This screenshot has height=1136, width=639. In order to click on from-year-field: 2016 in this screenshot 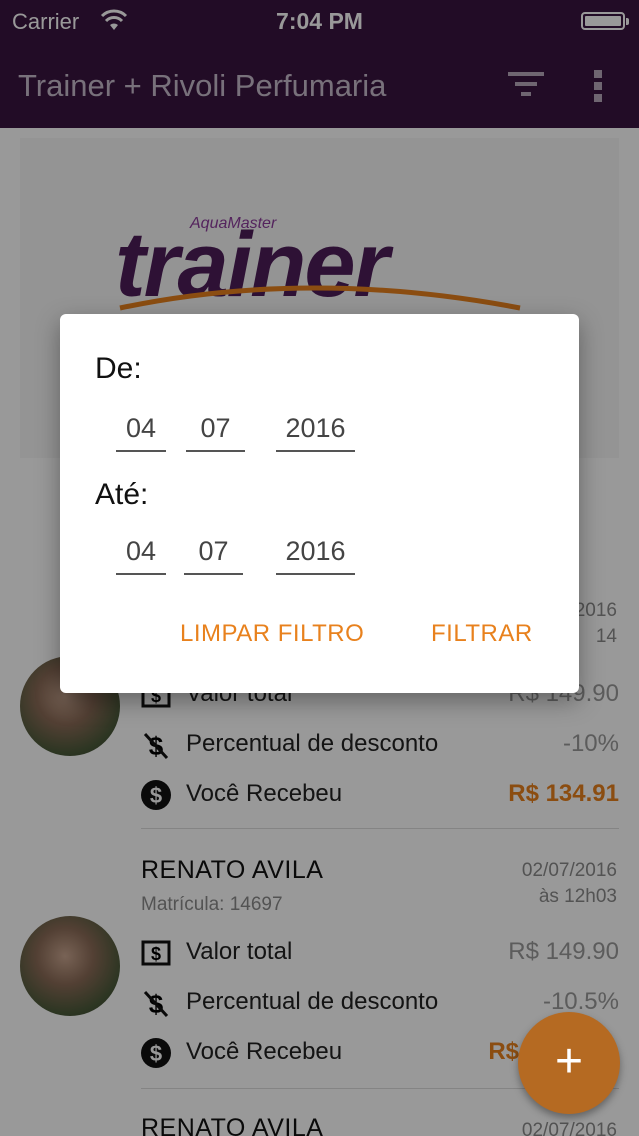, I will do `click(315, 431)`.